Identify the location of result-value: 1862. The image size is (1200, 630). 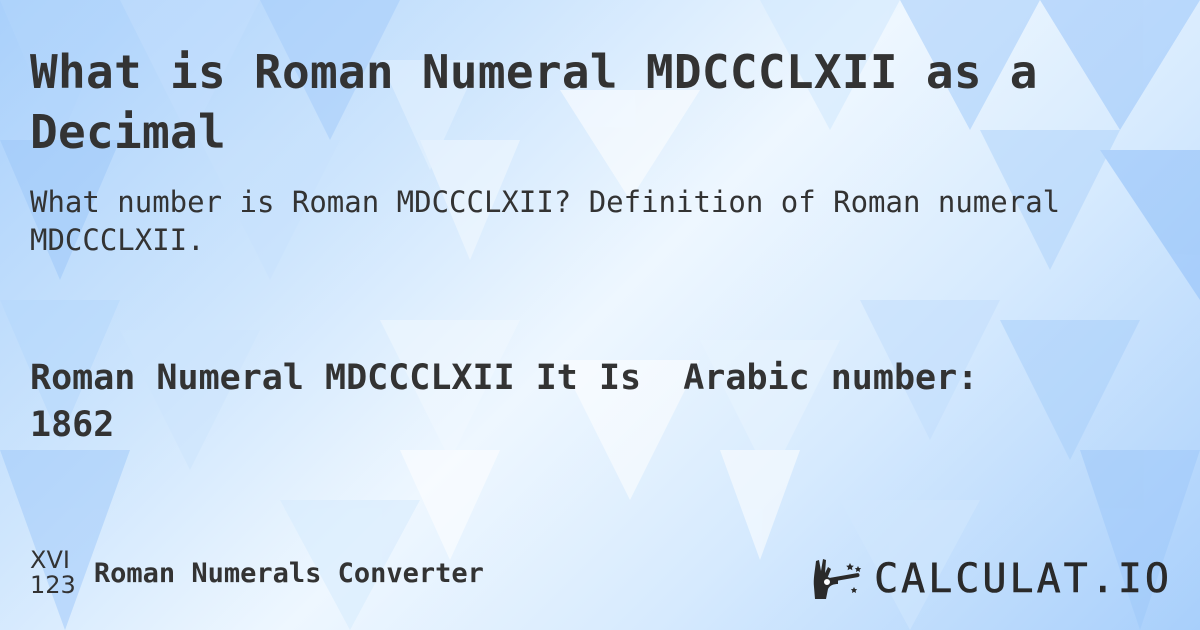
(72, 425).